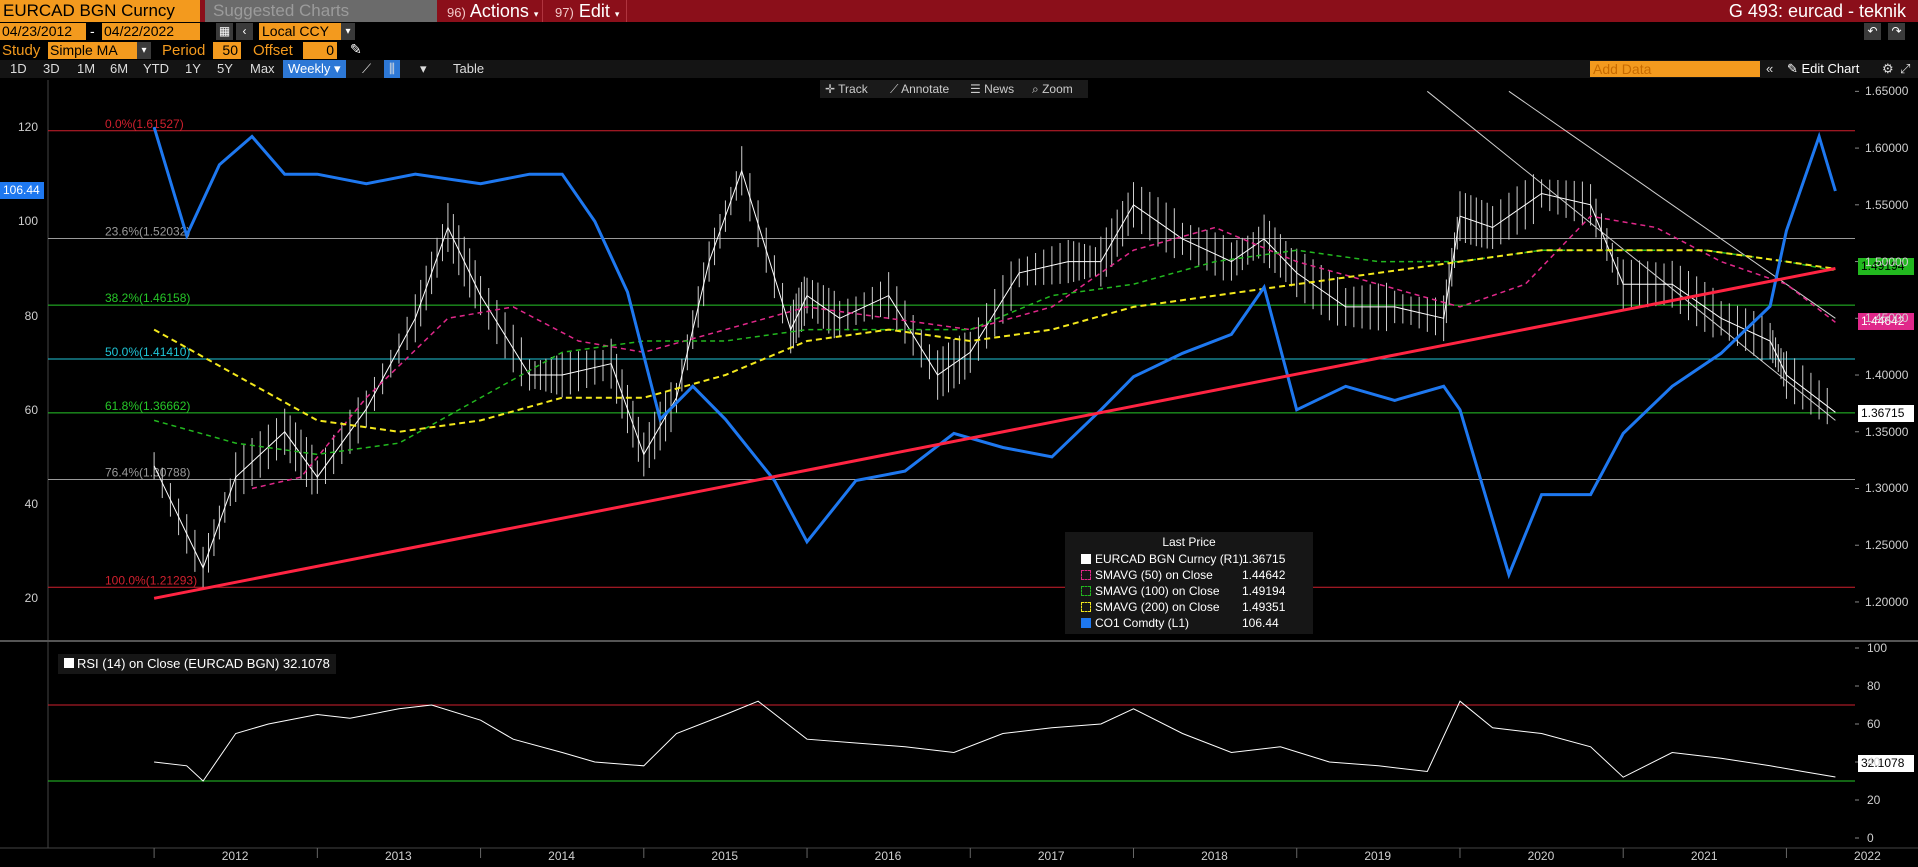 This screenshot has height=867, width=1918. What do you see at coordinates (203, 663) in the screenshot?
I see `rsi-title: RSI (14) on Close (EURCAD BGN) 32.1078` at bounding box center [203, 663].